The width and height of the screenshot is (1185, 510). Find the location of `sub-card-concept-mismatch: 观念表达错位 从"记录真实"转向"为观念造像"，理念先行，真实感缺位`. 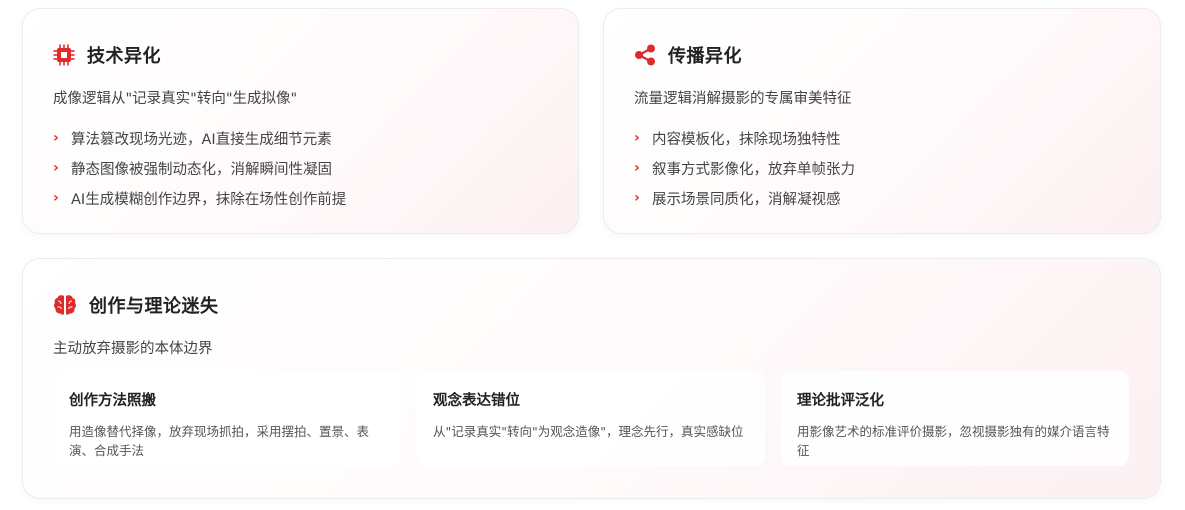

sub-card-concept-mismatch: 观念表达错位 从"记录真实"转向"为观念造像"，理念先行，真实感缺位 is located at coordinates (591, 418).